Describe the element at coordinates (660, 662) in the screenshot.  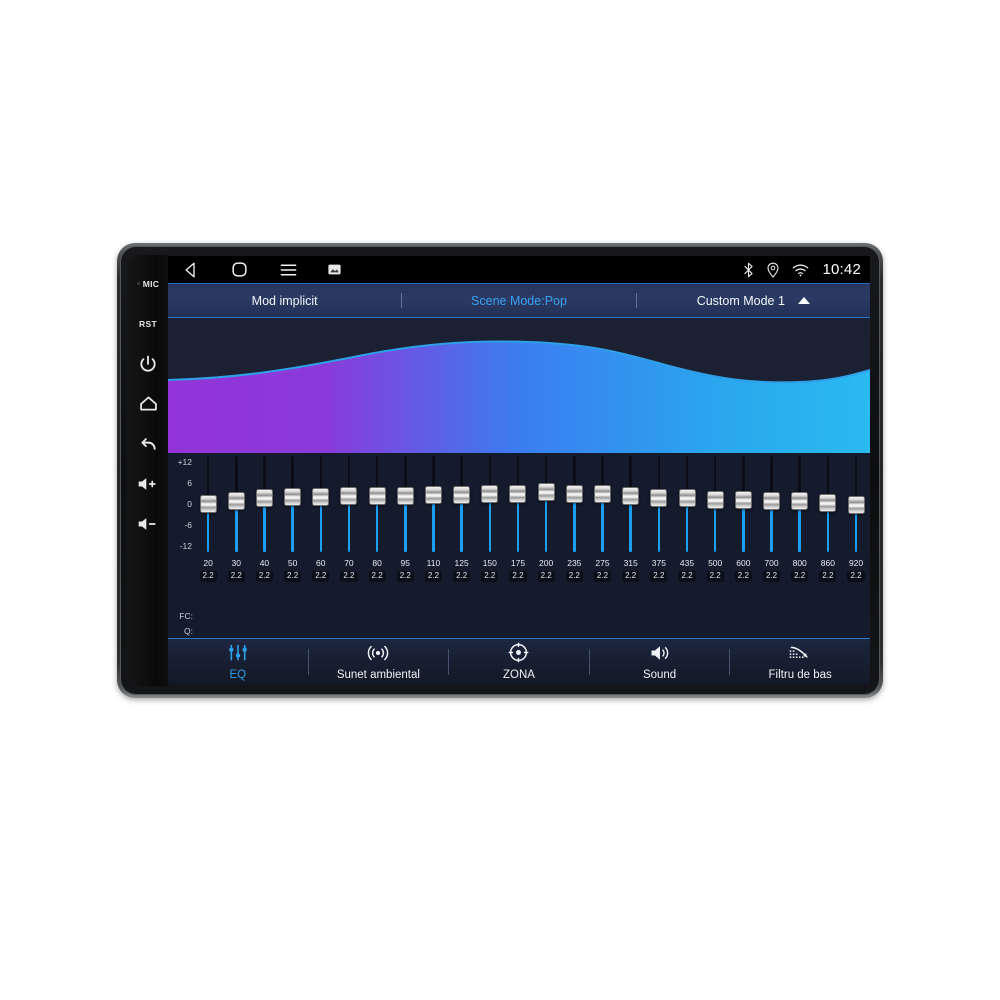
I see `tab-sound: Sound` at that location.